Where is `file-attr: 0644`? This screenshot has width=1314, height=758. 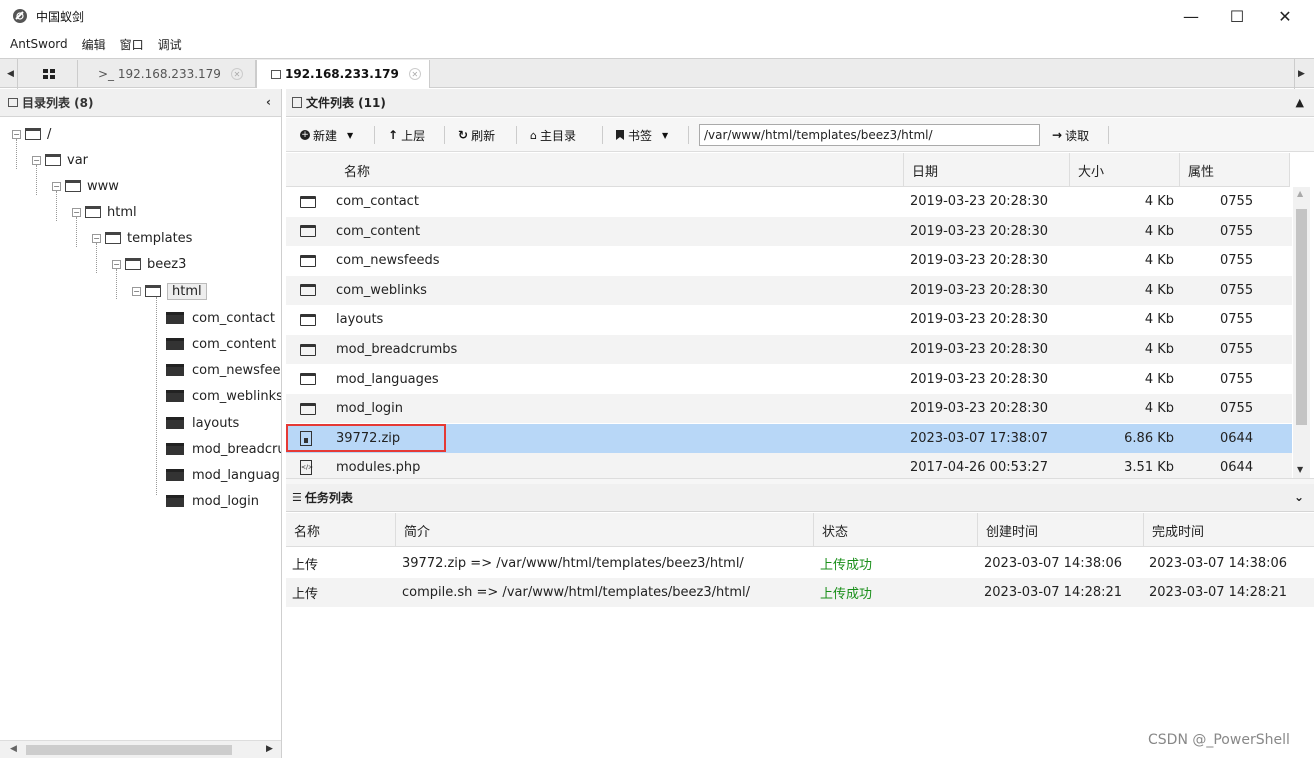
file-attr: 0644 is located at coordinates (1237, 438).